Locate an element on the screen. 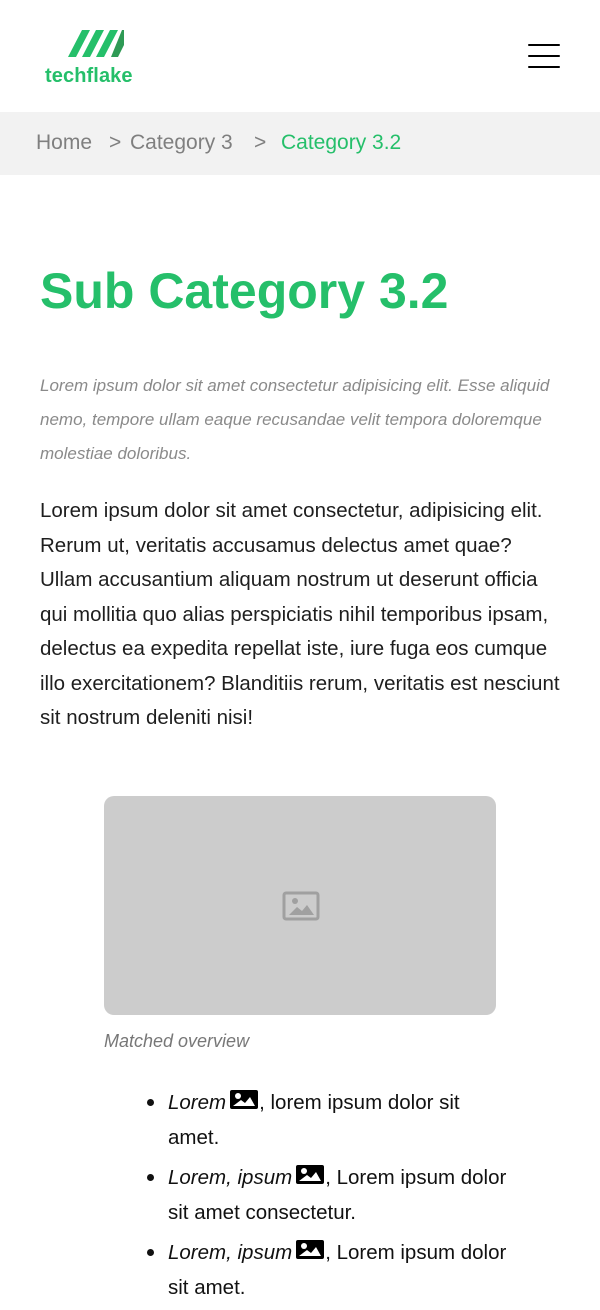  logo-wordmark: techflake is located at coordinates (89, 76).